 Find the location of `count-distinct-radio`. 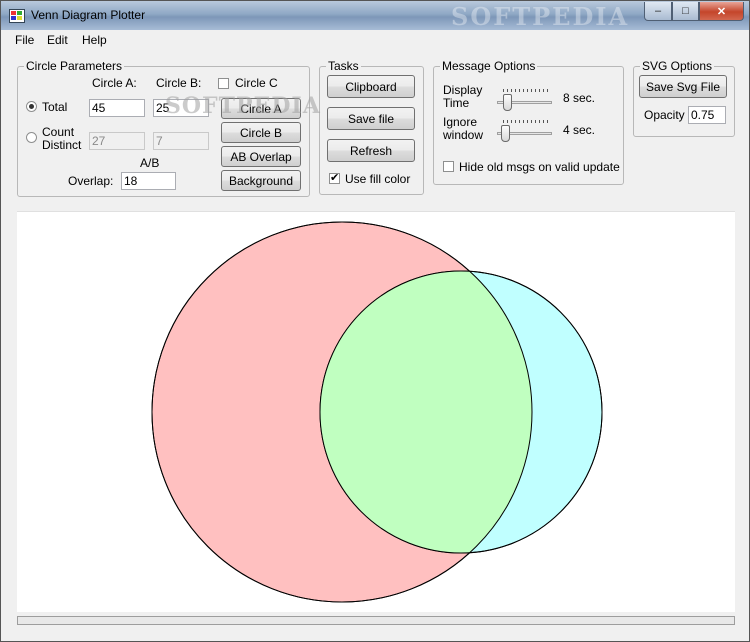

count-distinct-radio is located at coordinates (31, 137).